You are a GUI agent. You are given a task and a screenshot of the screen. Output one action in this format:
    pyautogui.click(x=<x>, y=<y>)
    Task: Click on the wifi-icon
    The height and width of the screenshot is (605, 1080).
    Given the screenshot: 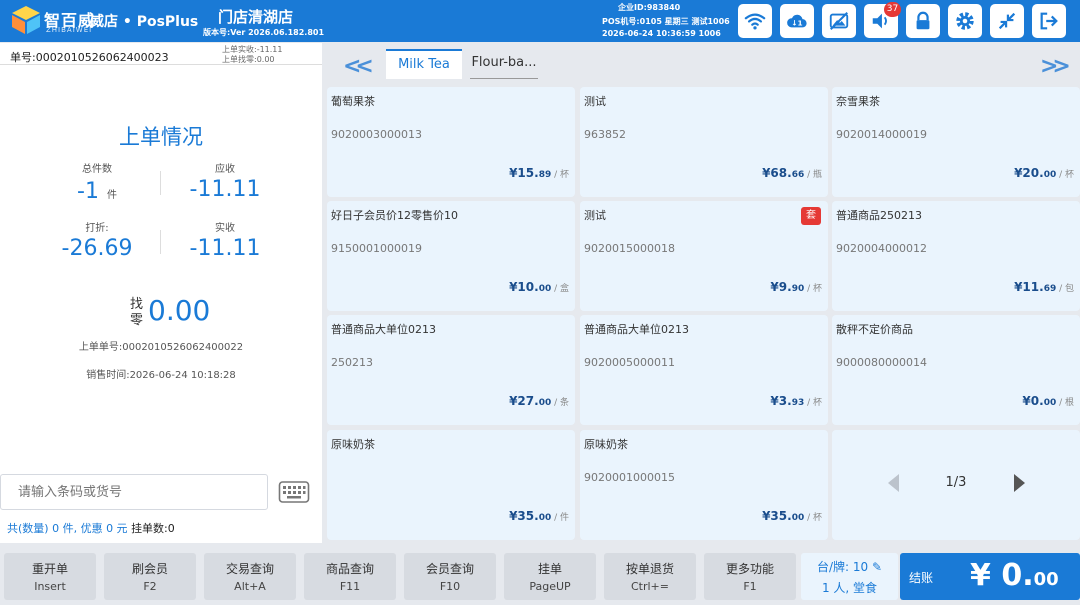 What is the action you would take?
    pyautogui.click(x=755, y=21)
    